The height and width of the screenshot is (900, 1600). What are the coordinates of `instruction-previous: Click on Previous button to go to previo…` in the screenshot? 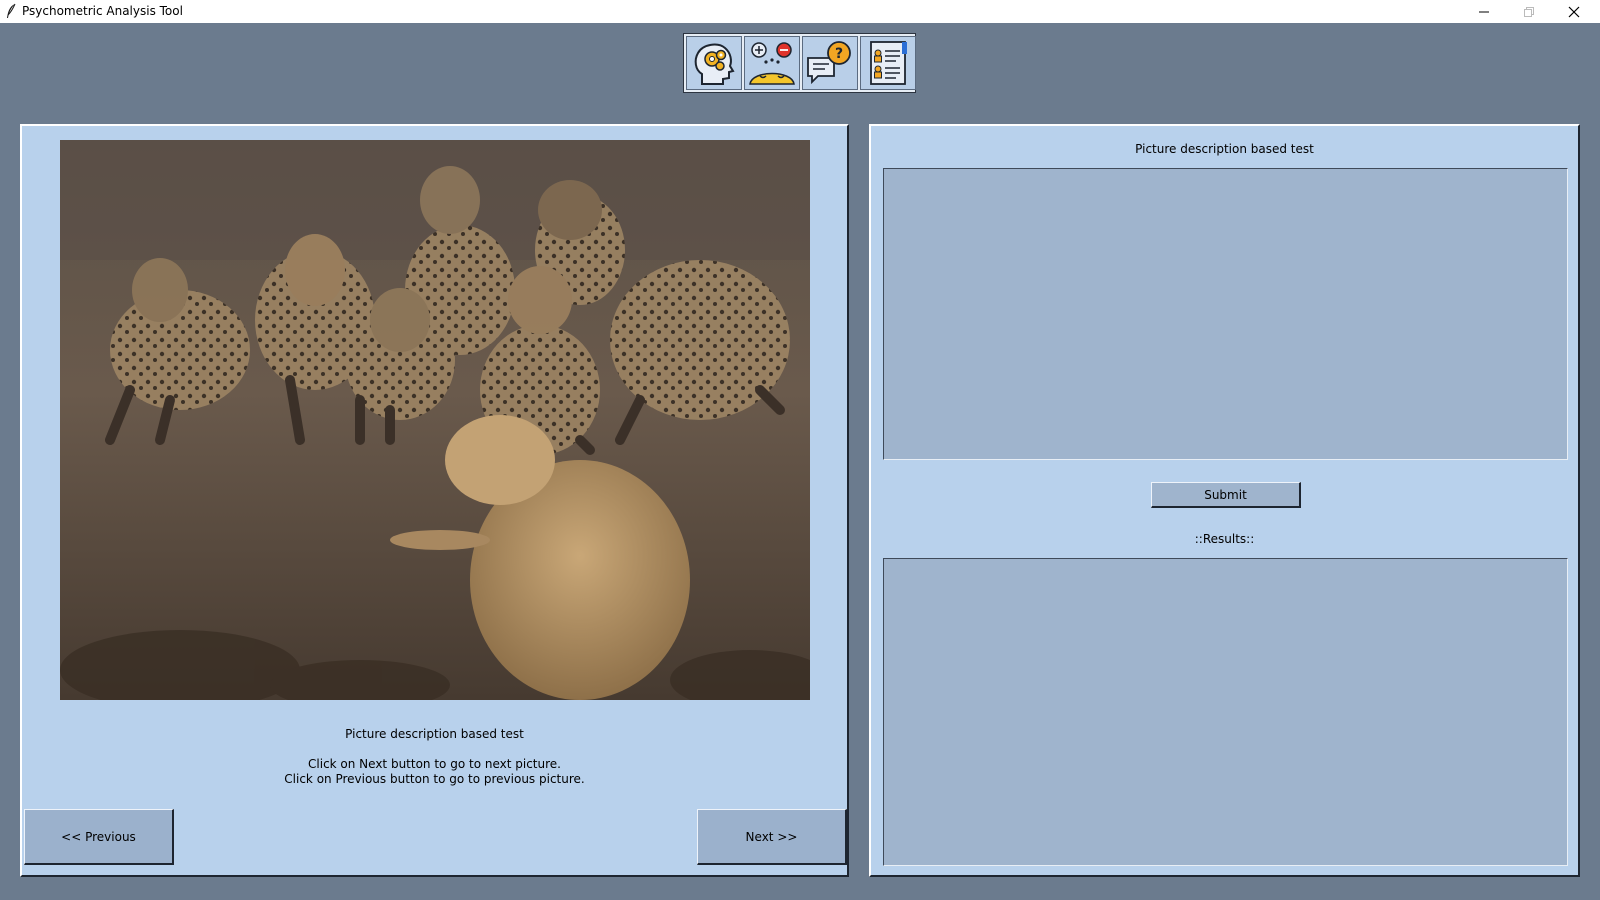 It's located at (434, 779).